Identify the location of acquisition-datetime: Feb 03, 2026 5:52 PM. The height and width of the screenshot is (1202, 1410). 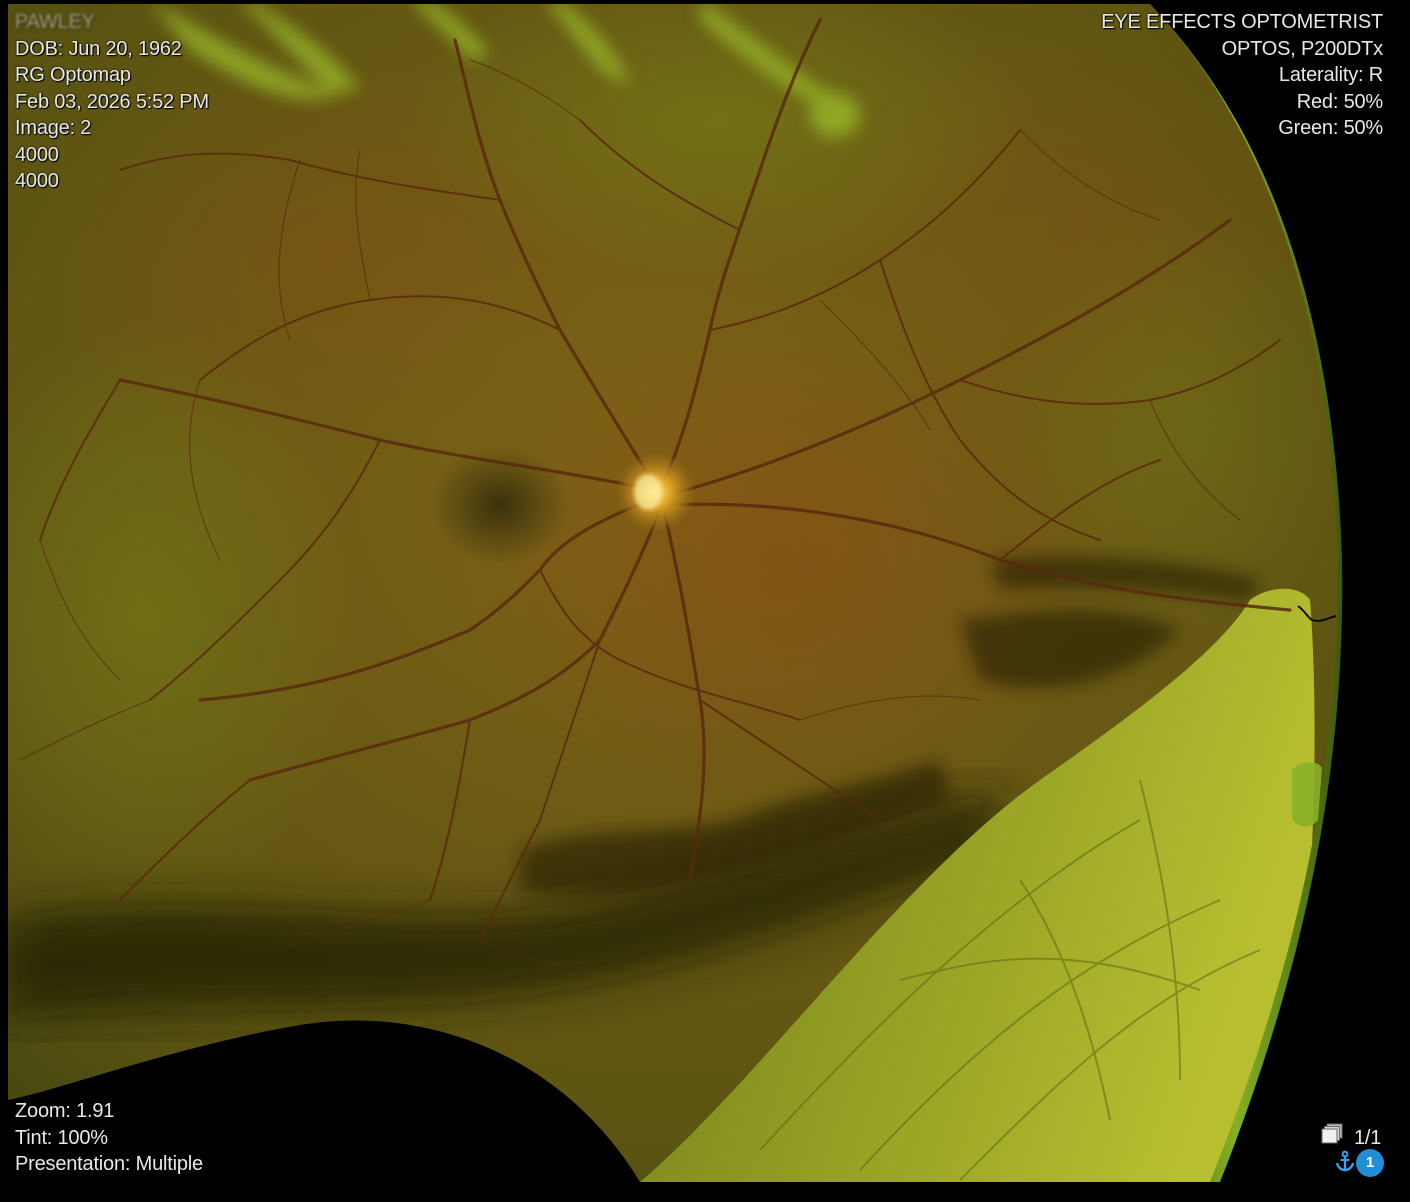
(112, 101).